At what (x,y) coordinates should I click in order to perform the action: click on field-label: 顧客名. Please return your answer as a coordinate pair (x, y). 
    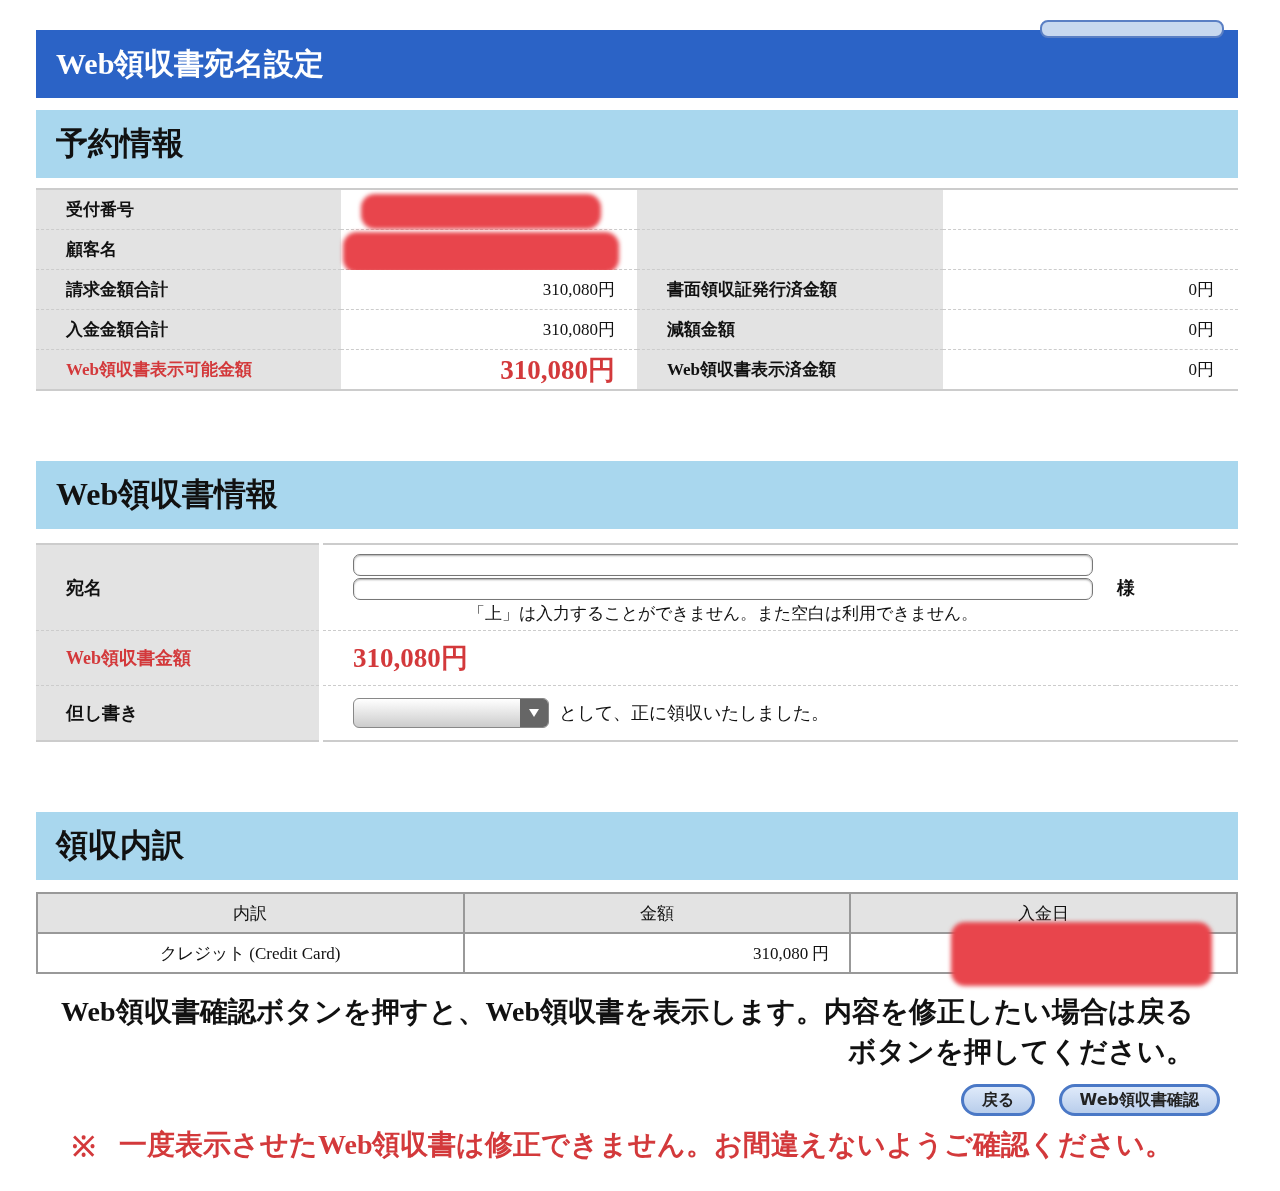
    Looking at the image, I should click on (91, 249).